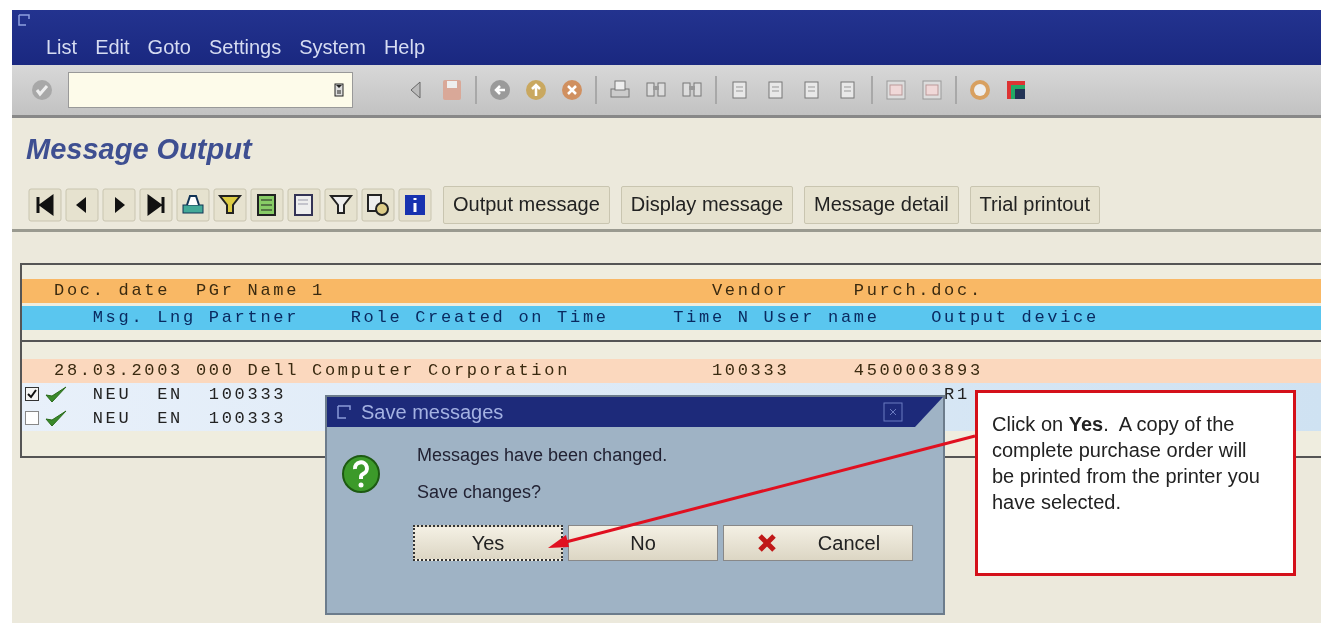  I want to click on column-header: Msg., so click(118, 317).